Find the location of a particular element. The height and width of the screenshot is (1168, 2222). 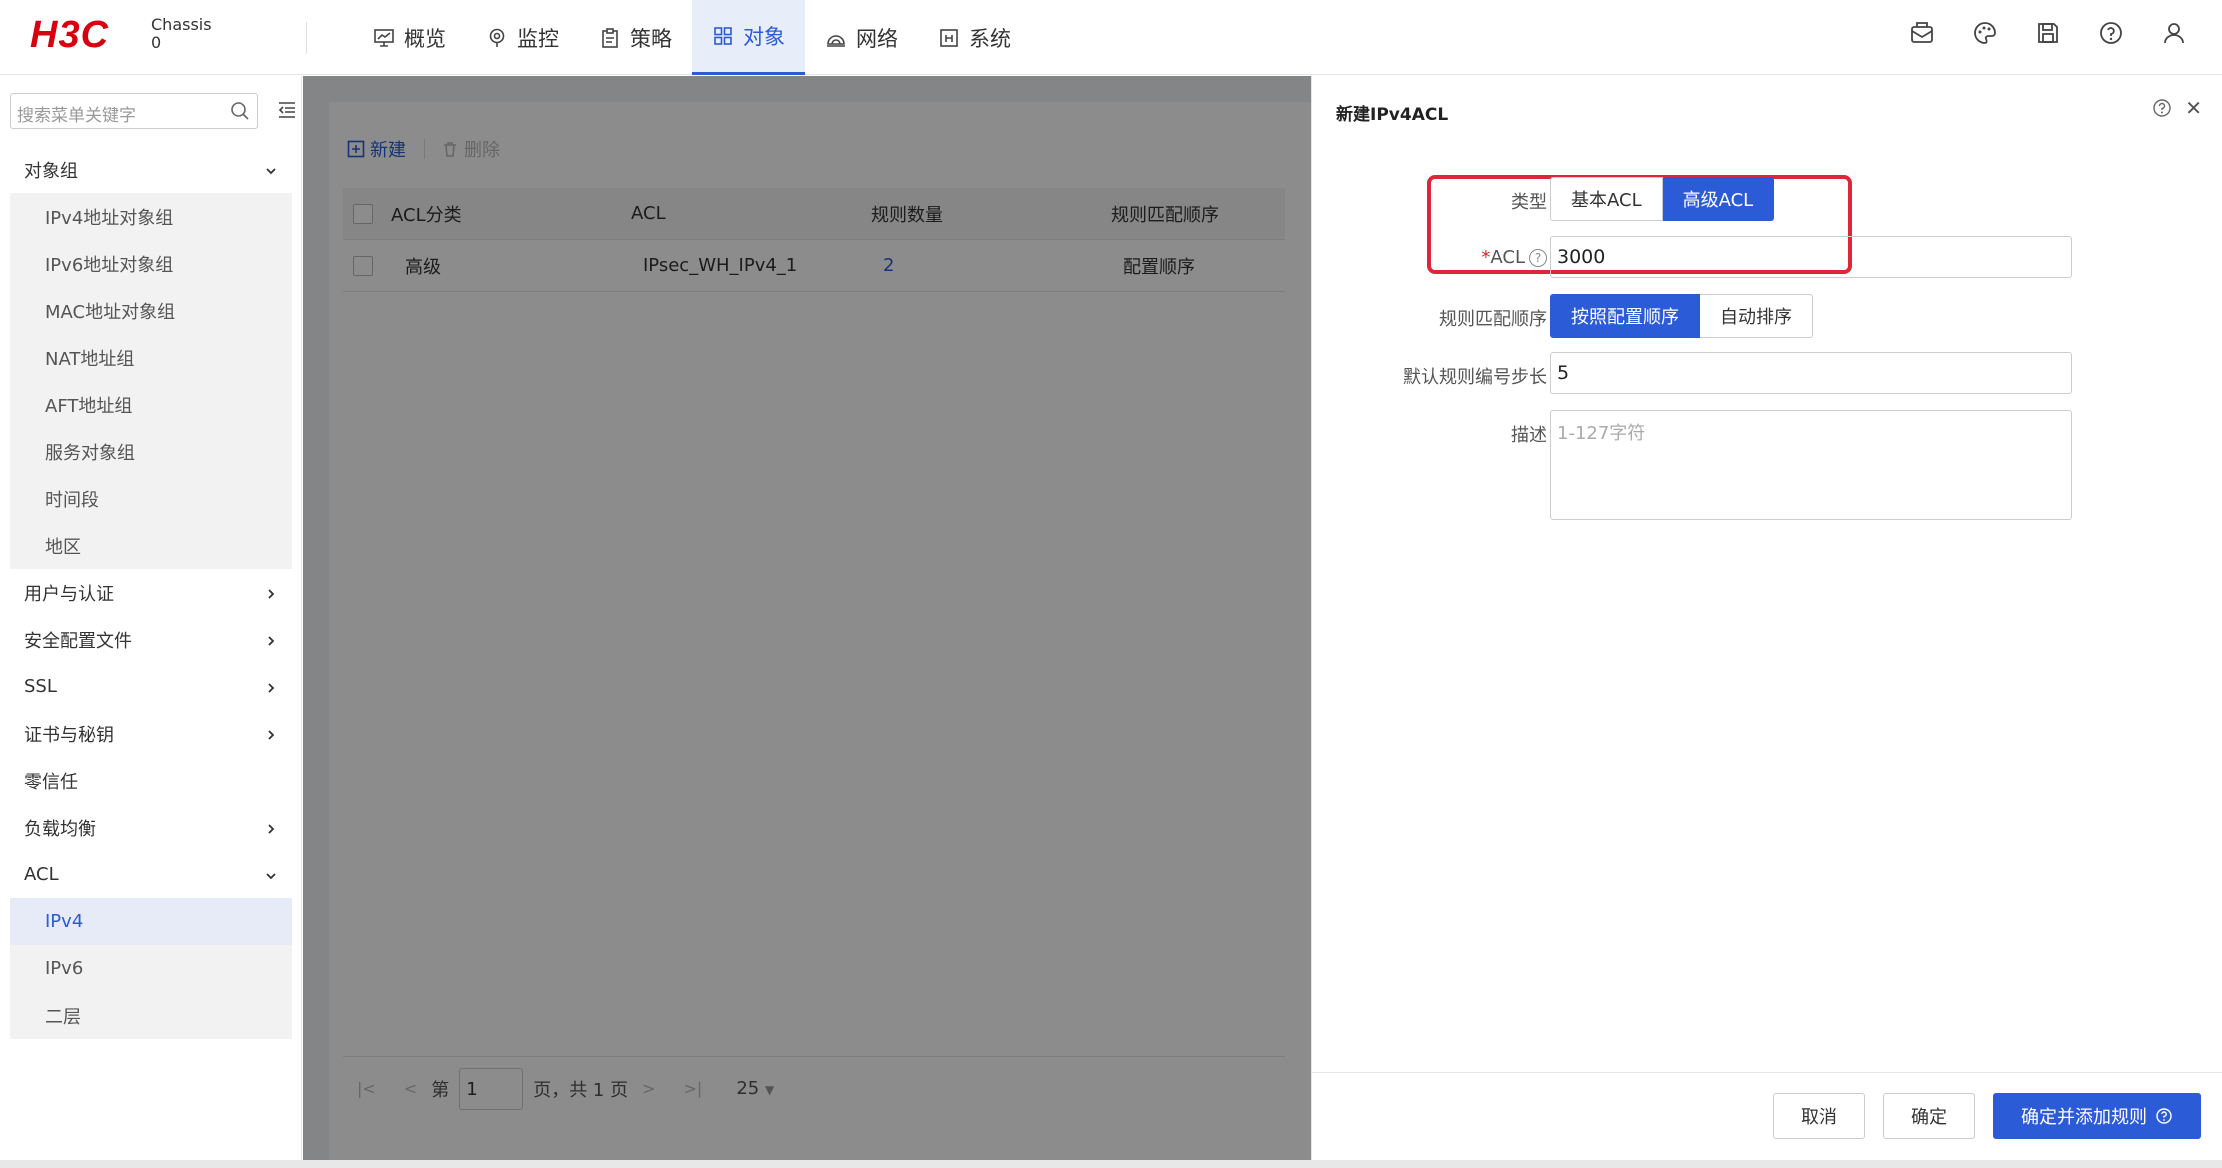

top-bar: H3C Chassis 0 概览 监控 策略 对象 网络 系统 is located at coordinates (1111, 37).